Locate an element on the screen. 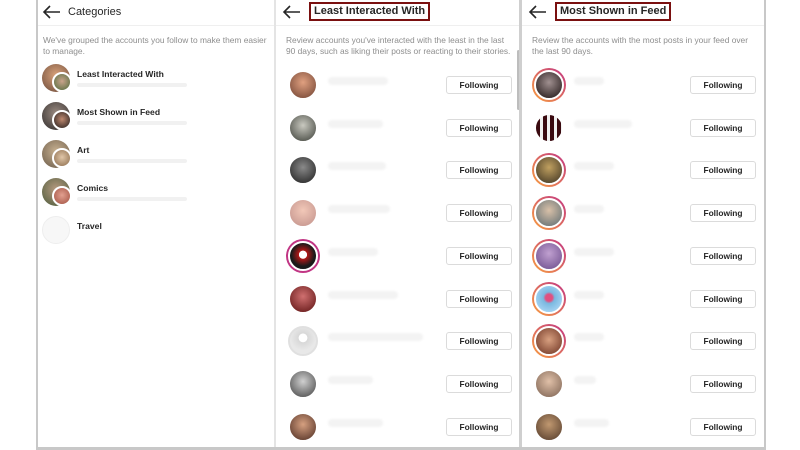 The height and width of the screenshot is (450, 800). most-shown-header: Most Shown in Feed is located at coordinates (643, 13).